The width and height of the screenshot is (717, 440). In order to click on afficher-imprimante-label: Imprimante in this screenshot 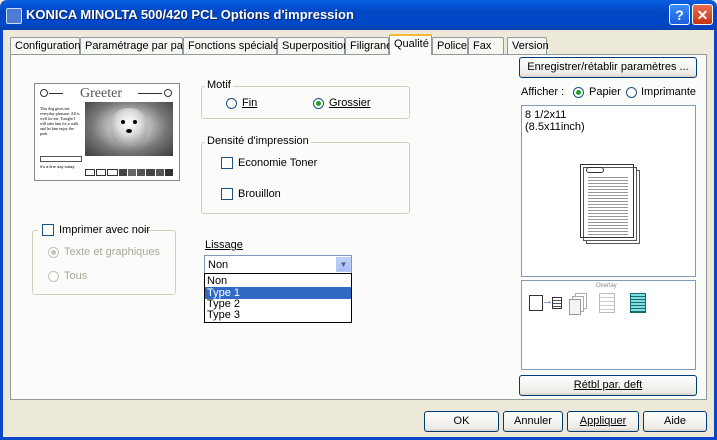, I will do `click(668, 92)`.